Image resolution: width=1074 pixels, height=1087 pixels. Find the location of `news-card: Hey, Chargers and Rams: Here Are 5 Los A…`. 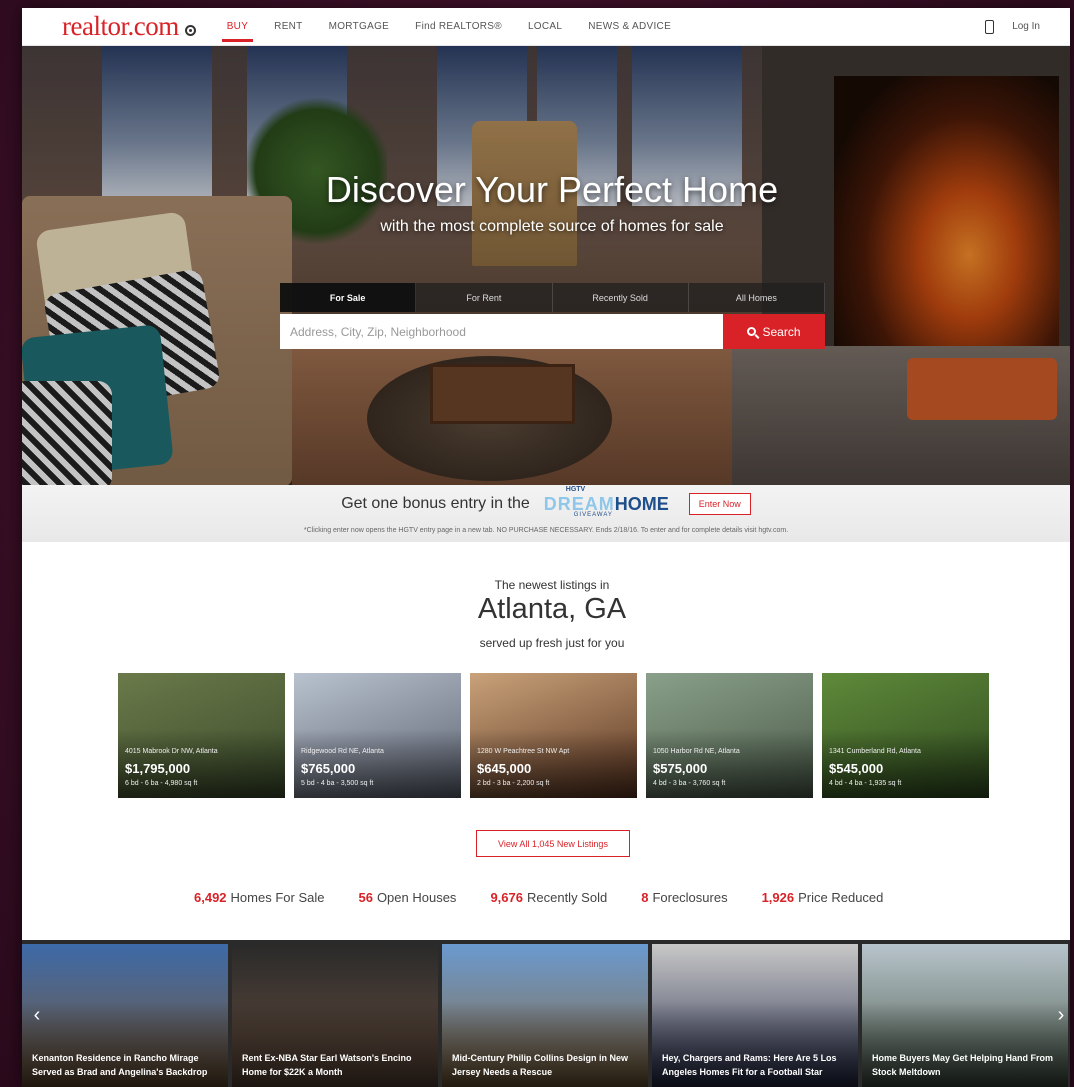

news-card: Hey, Chargers and Rams: Here Are 5 Los A… is located at coordinates (755, 1015).